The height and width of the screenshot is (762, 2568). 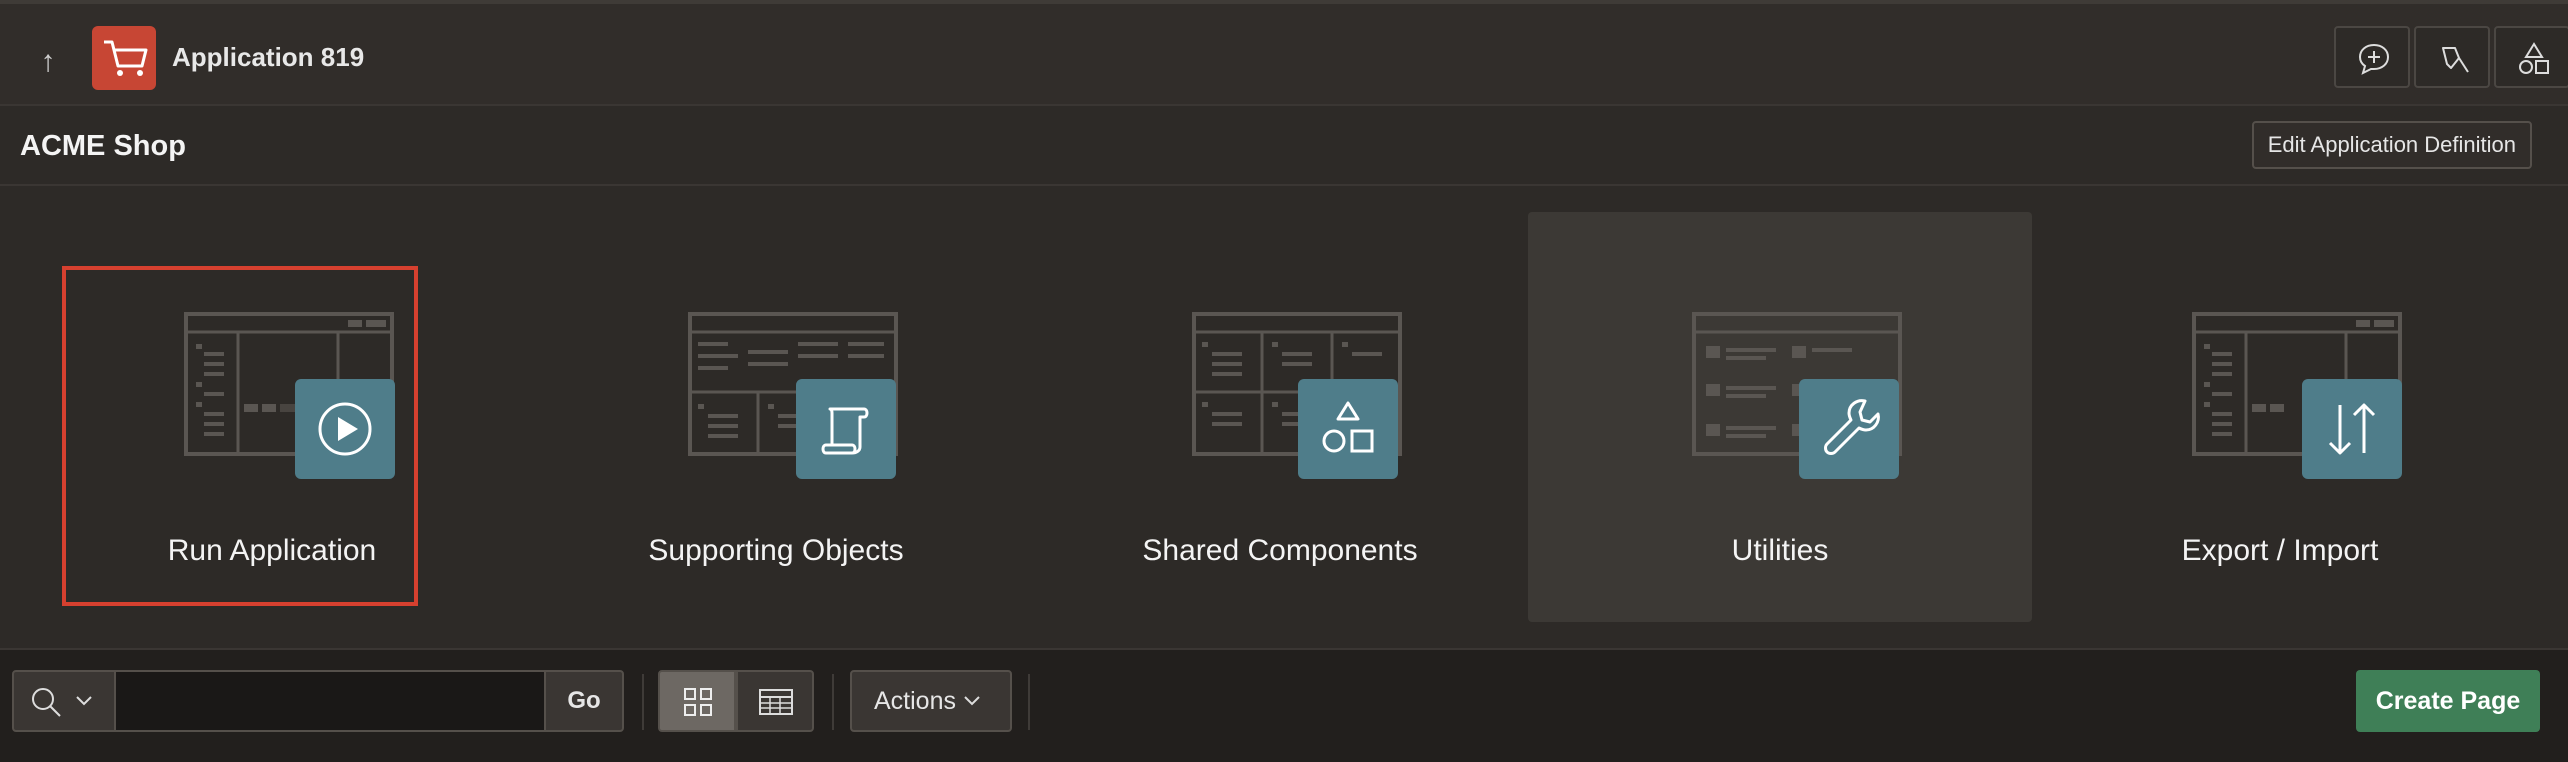 I want to click on play-icon, so click(x=345, y=429).